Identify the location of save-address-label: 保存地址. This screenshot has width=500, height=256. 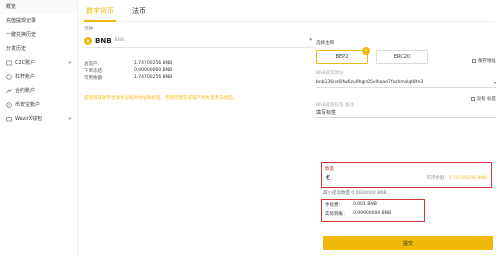
(487, 61).